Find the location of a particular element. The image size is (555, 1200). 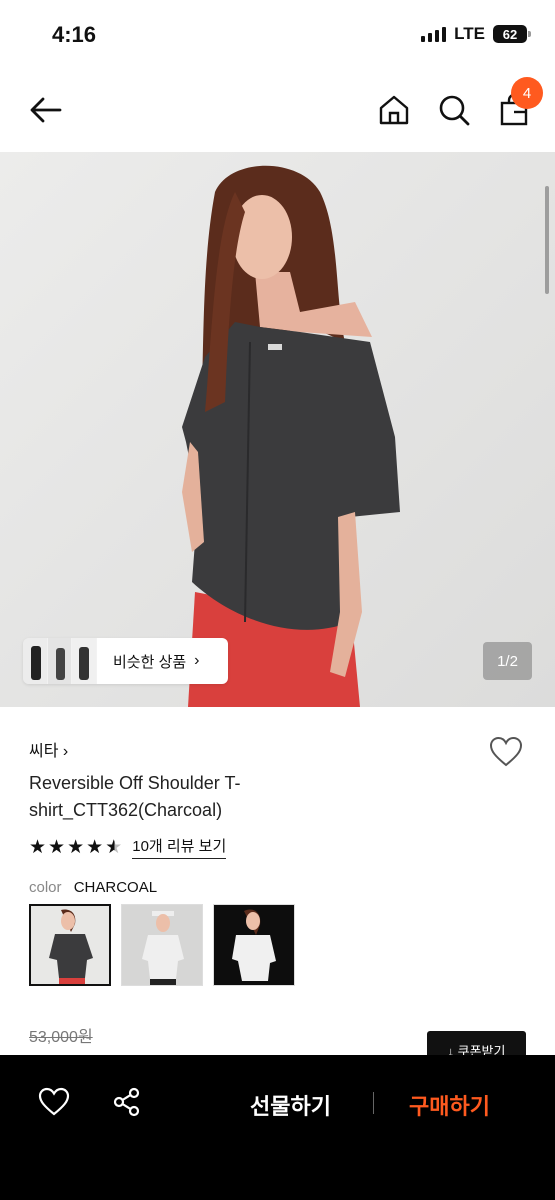

similar-products-label: 비슷한 상품 is located at coordinates (150, 662).